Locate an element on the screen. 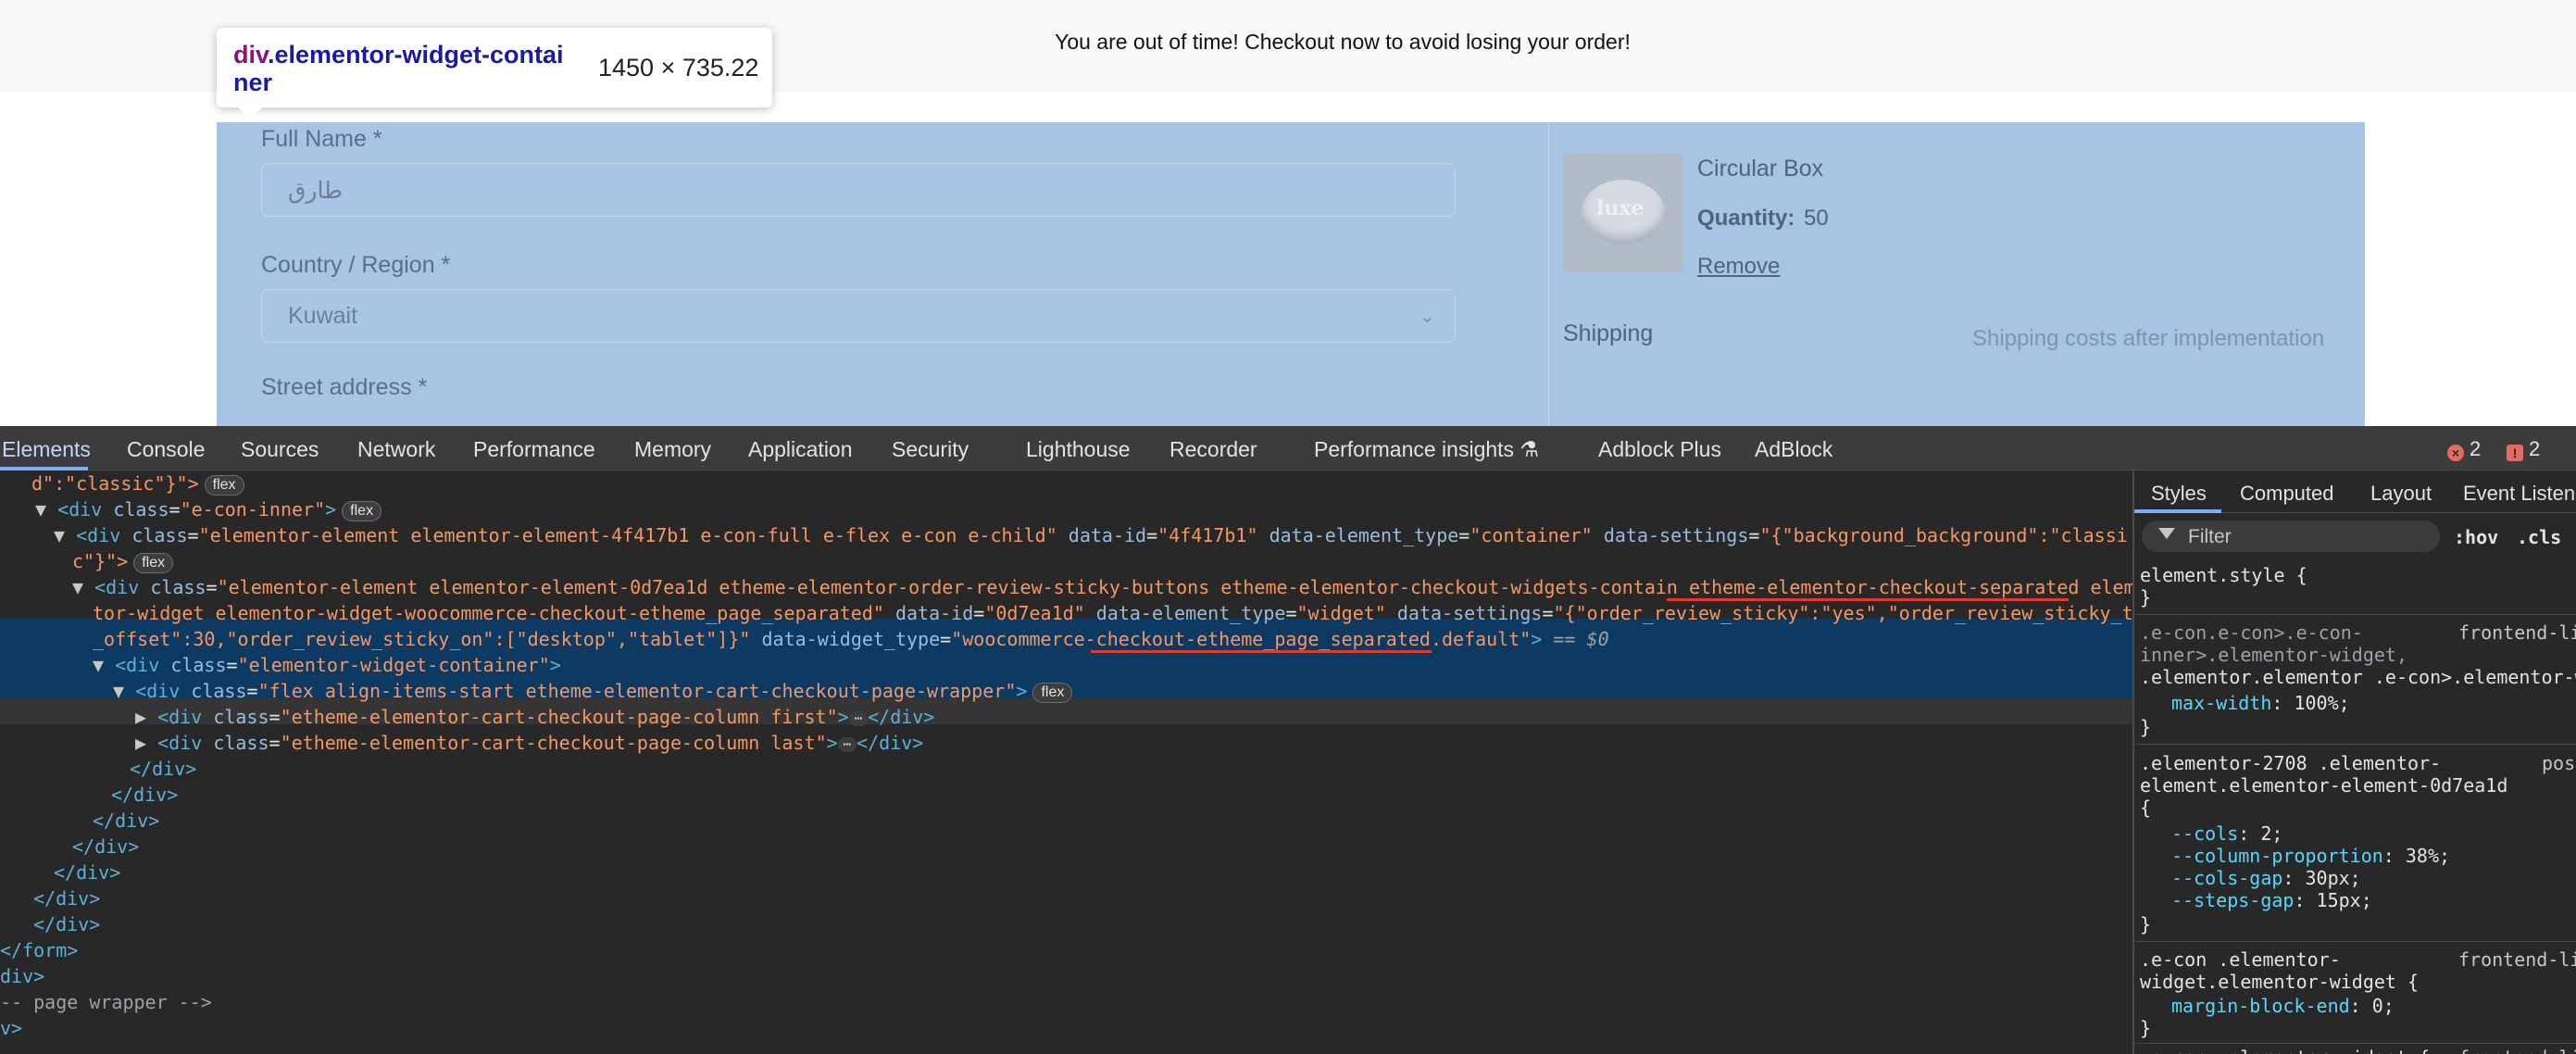 This screenshot has height=1054, width=2576. tab-recorder: Recorder is located at coordinates (1213, 449).